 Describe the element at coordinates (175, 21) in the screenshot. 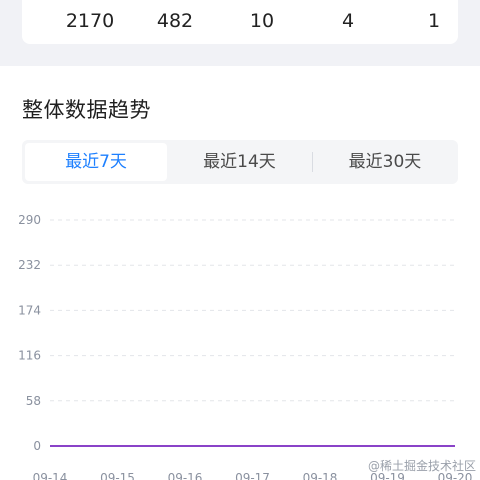

I see `stat-value-2: 482` at that location.